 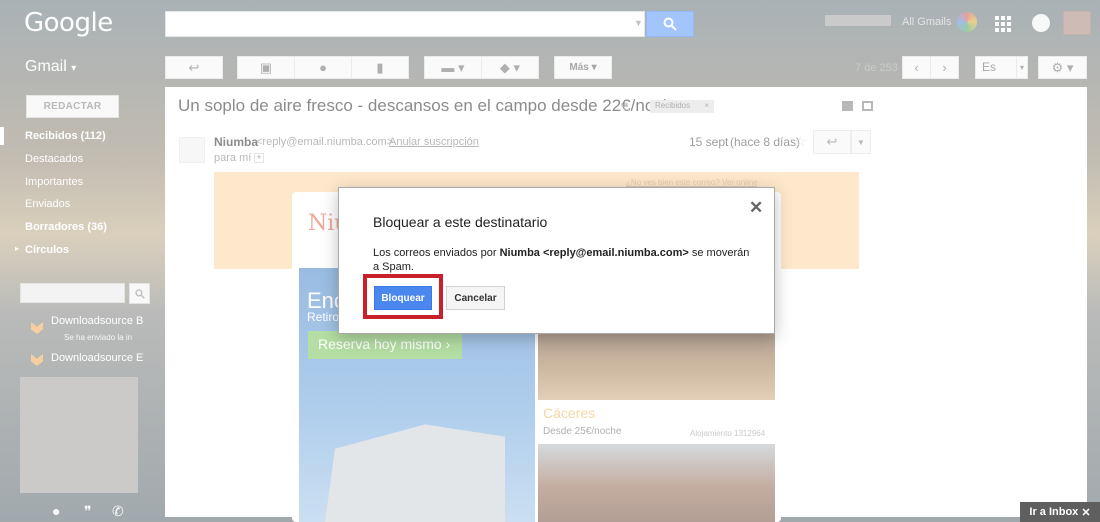 What do you see at coordinates (1054, 512) in the screenshot?
I see `go-to-inbox-label: Ir a Inbox` at bounding box center [1054, 512].